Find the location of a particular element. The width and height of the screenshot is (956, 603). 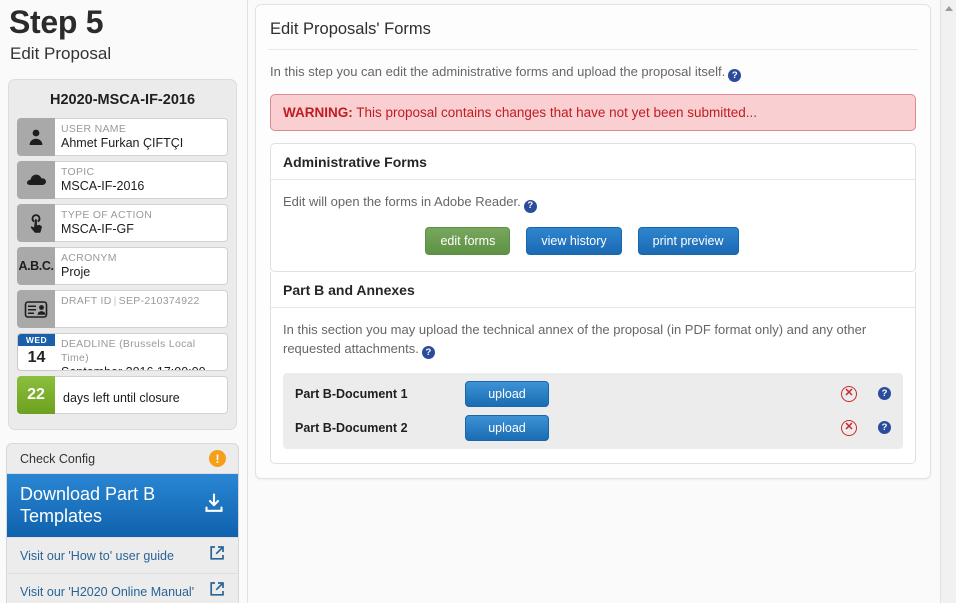

info-value: MSCA-IF-GF is located at coordinates (97, 229).